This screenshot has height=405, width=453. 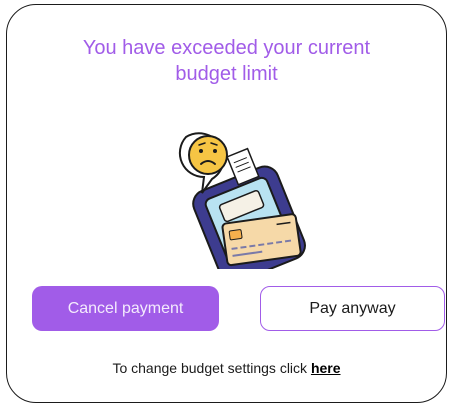 I want to click on budget-settings-footer: To change budget settings click here, so click(x=226, y=368).